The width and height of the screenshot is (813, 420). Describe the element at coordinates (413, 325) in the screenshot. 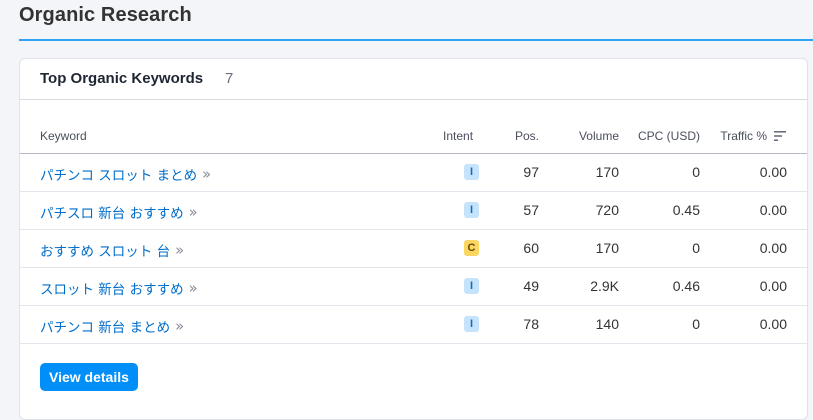

I see `table-row: パチンコ 新台 まとめ ›› I 78 140 0 0.00` at that location.